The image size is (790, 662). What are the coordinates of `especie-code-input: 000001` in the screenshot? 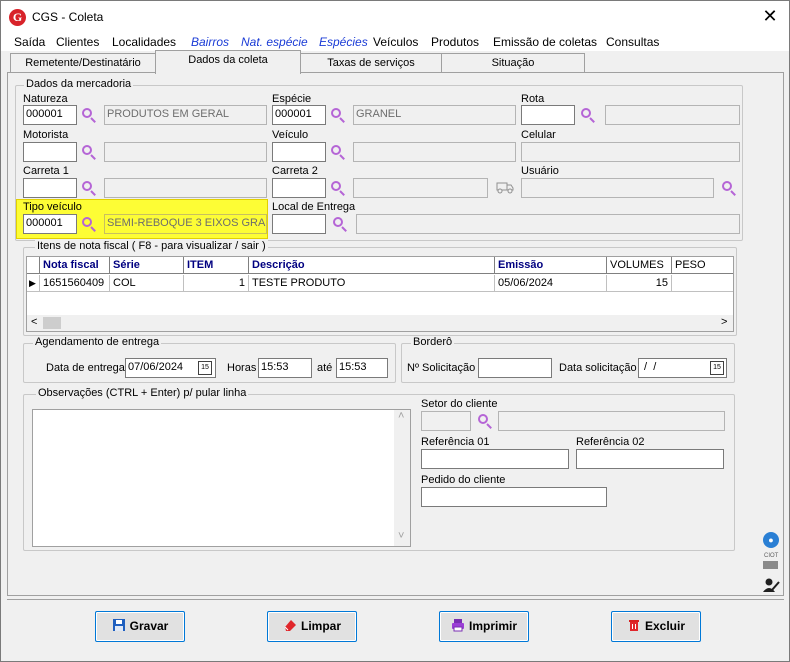 It's located at (299, 115).